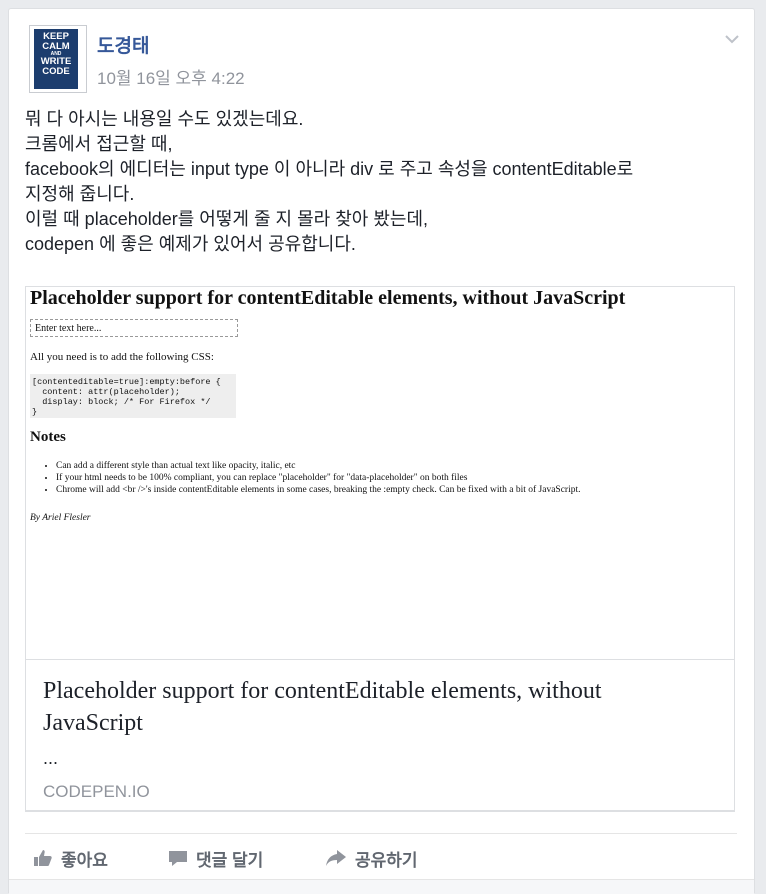 This screenshot has width=766, height=894. I want to click on thumbs-up-icon, so click(43, 858).